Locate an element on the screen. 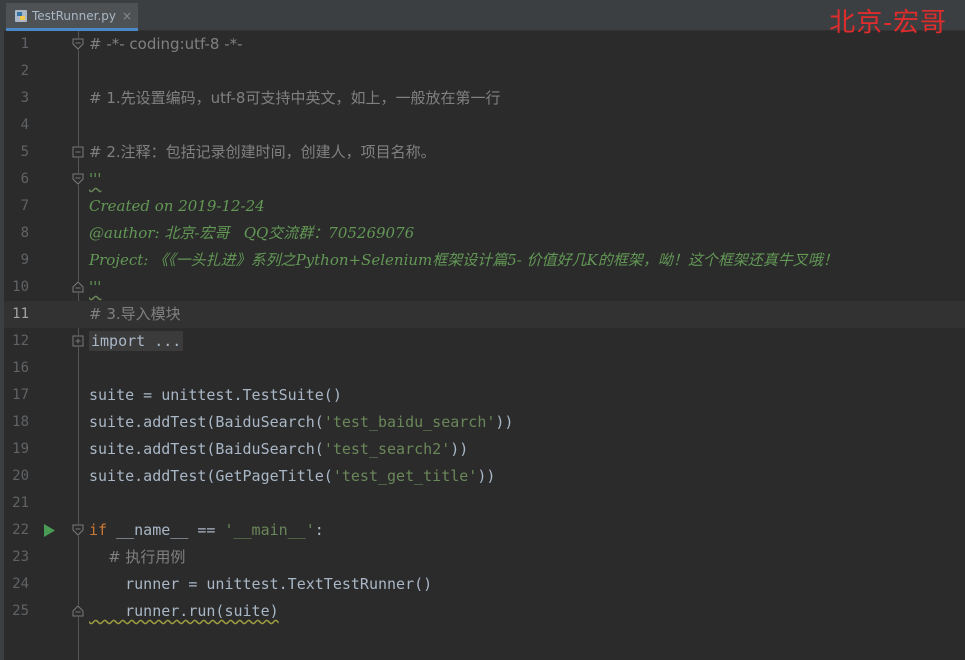 This screenshot has width=965, height=660. line-number: 17 is located at coordinates (20, 395).